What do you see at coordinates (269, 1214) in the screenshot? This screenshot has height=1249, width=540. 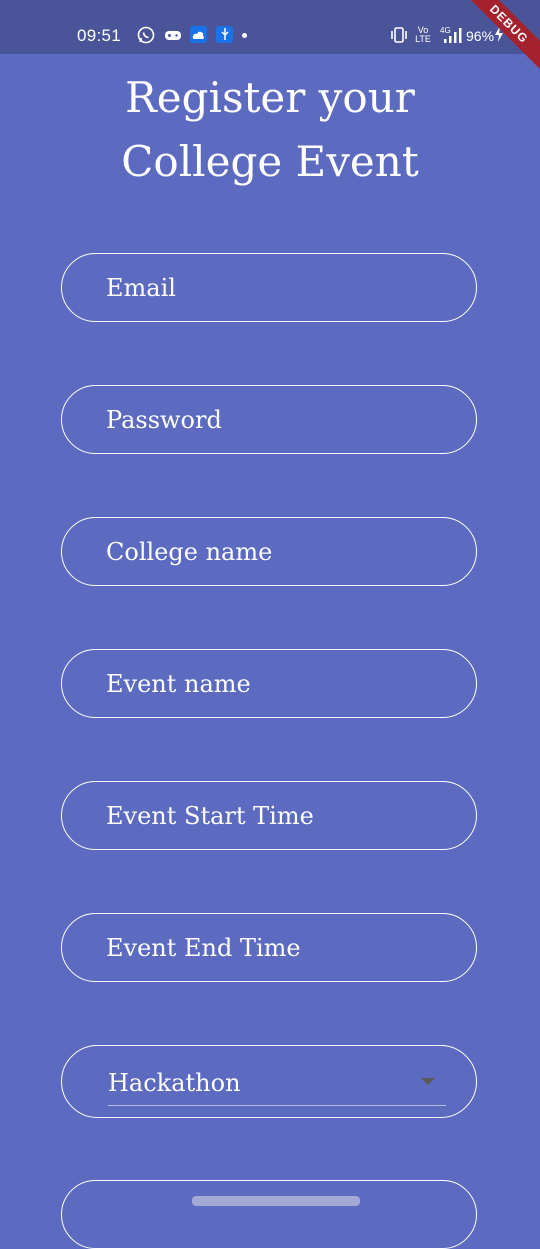 I see `next-field-partial` at bounding box center [269, 1214].